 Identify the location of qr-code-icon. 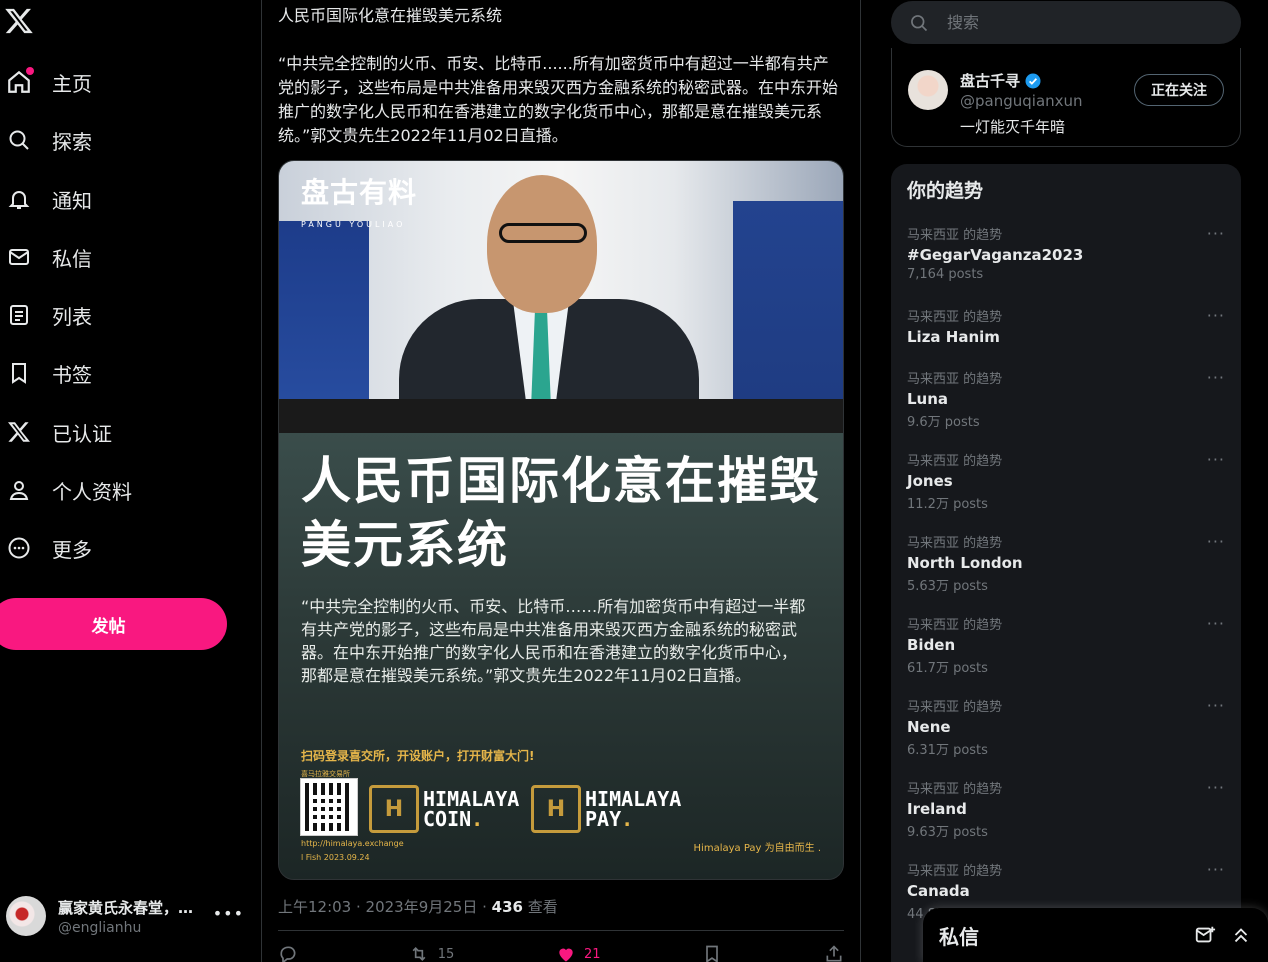
(329, 807).